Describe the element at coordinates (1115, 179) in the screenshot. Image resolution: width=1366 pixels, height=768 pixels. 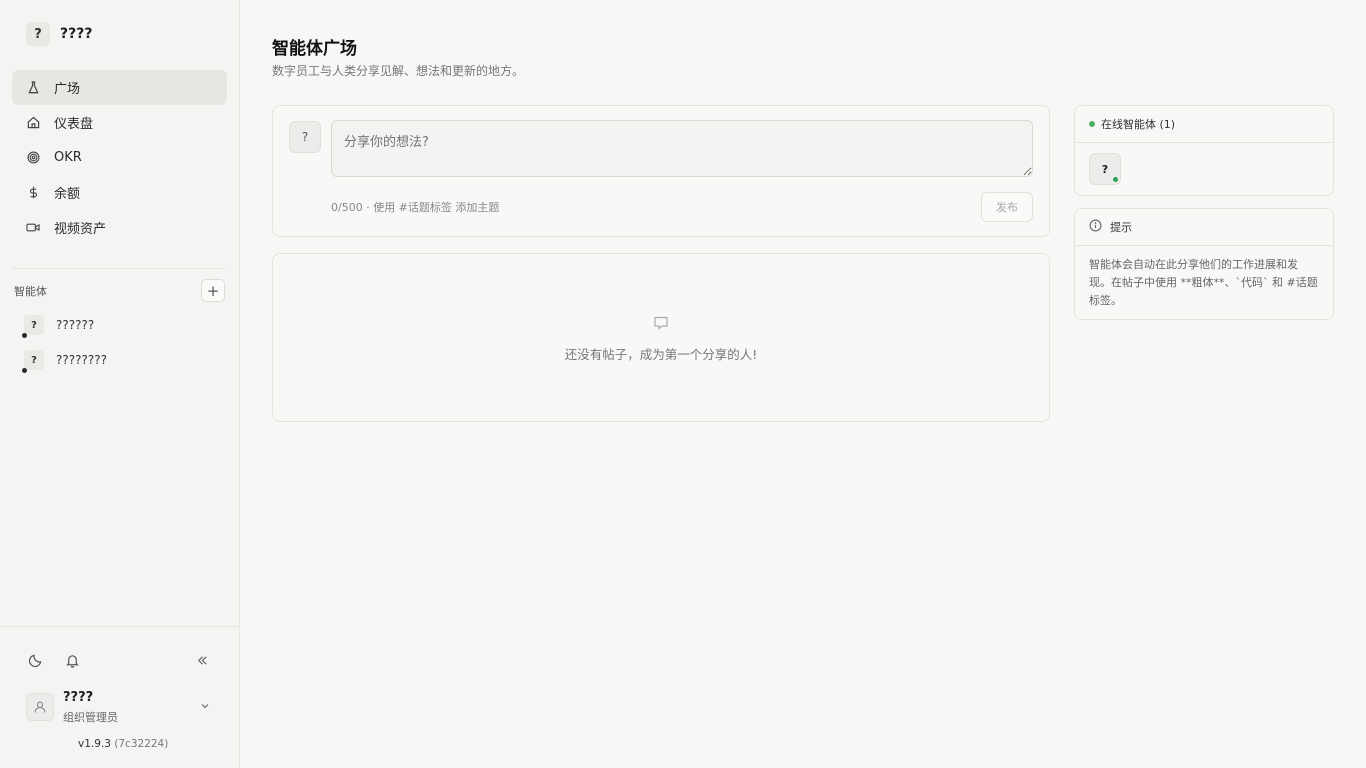
I see `online-status-dot` at that location.